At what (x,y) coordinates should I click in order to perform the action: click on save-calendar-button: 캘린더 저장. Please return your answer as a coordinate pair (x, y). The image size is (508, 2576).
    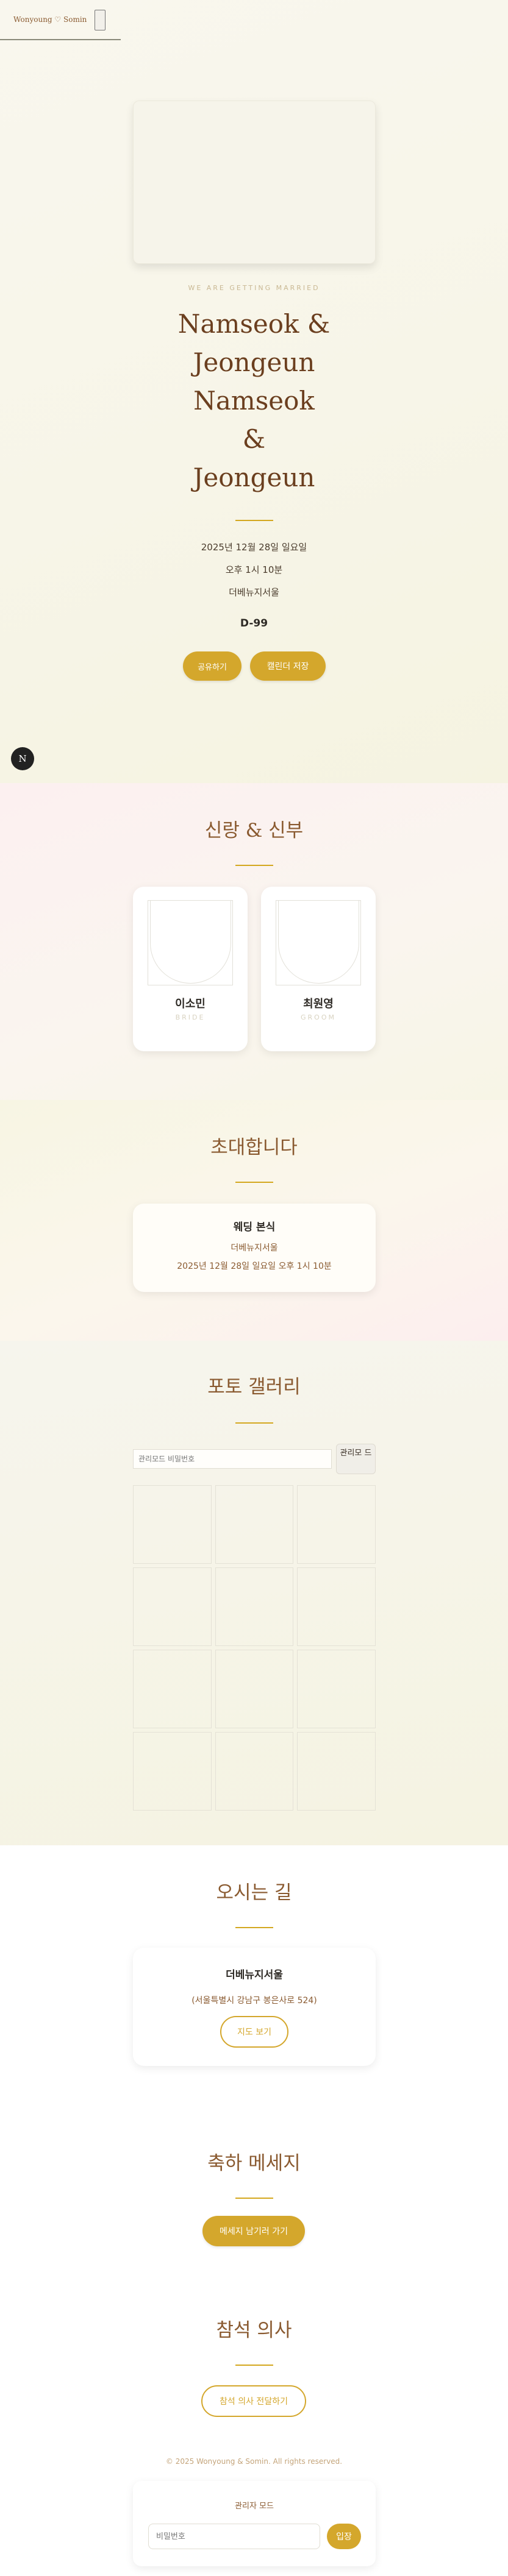
    Looking at the image, I should click on (288, 666).